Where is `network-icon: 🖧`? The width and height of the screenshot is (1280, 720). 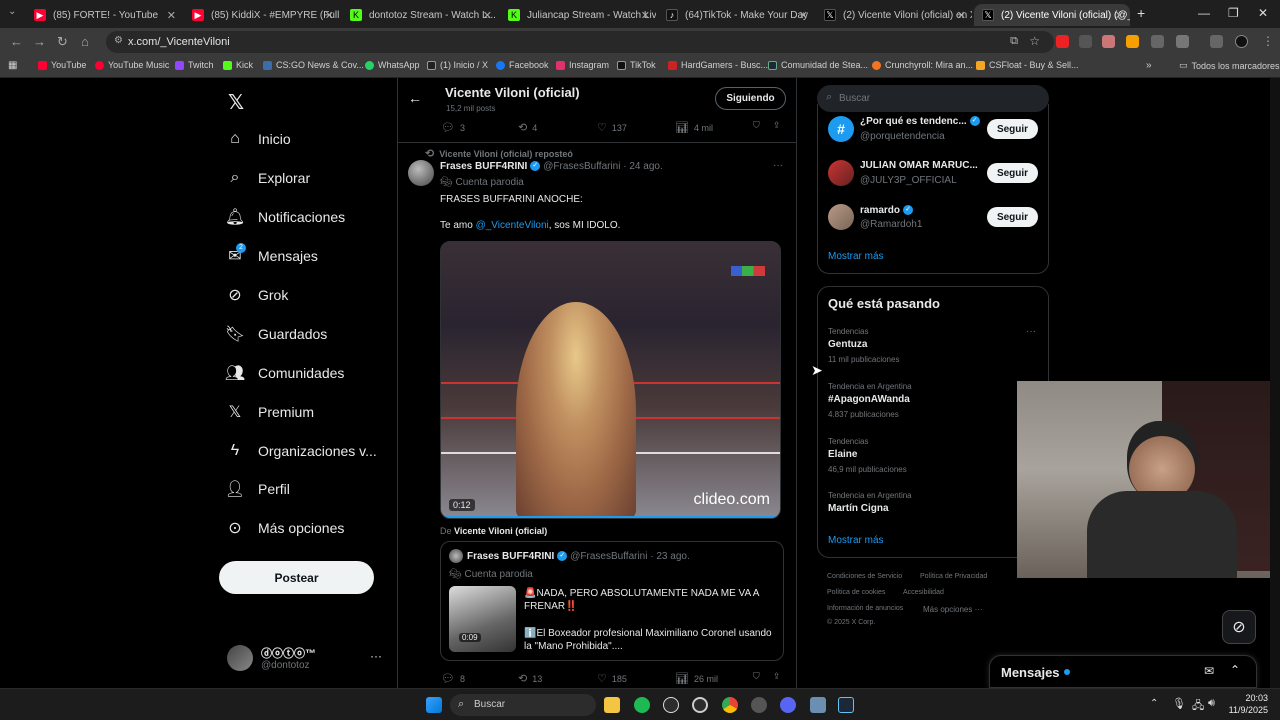 network-icon: 🖧 is located at coordinates (1198, 706).